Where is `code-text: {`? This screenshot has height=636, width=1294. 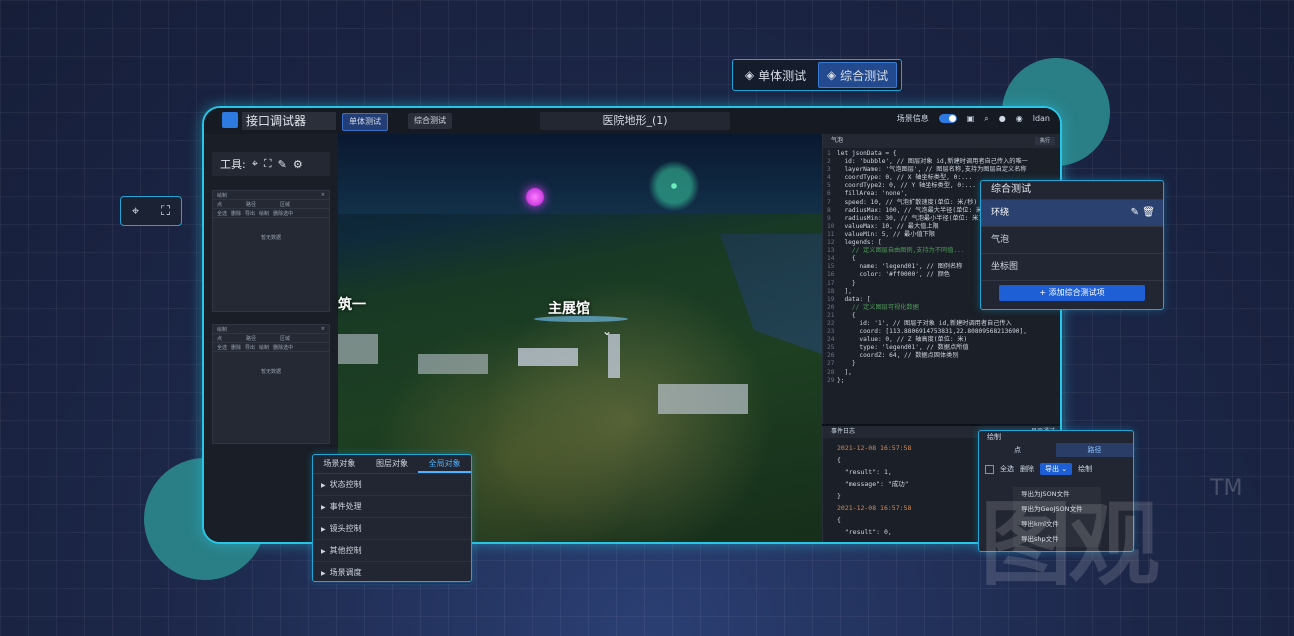
code-text: { is located at coordinates (846, 259).